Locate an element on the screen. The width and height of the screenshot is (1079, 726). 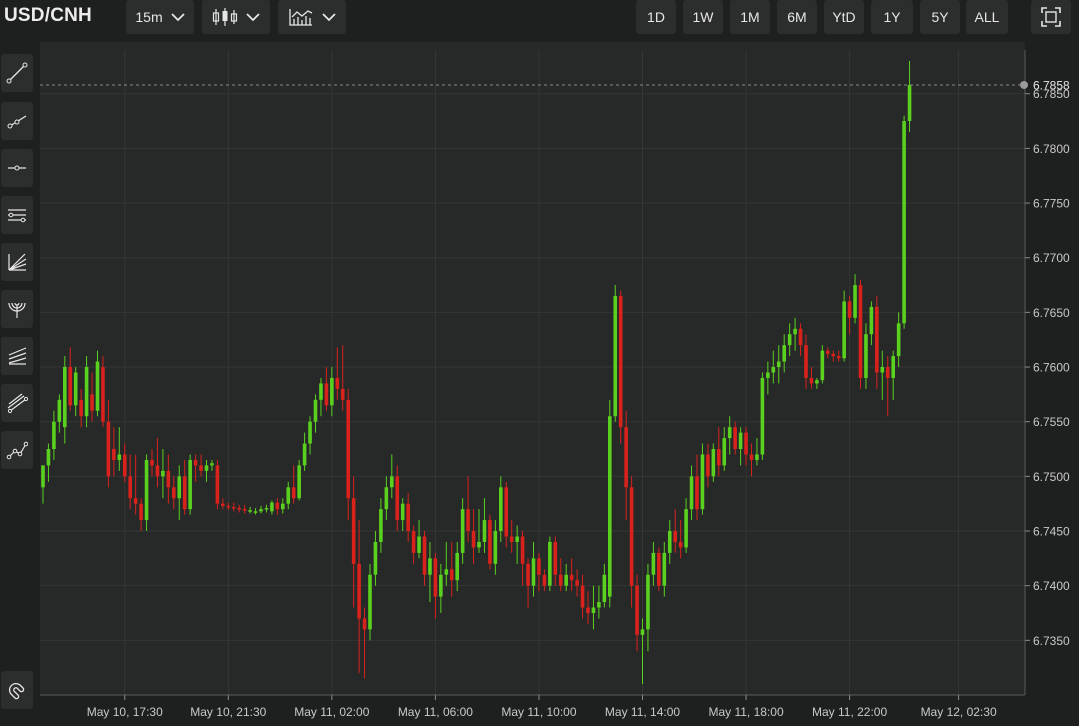
fullscreen-button is located at coordinates (1051, 17).